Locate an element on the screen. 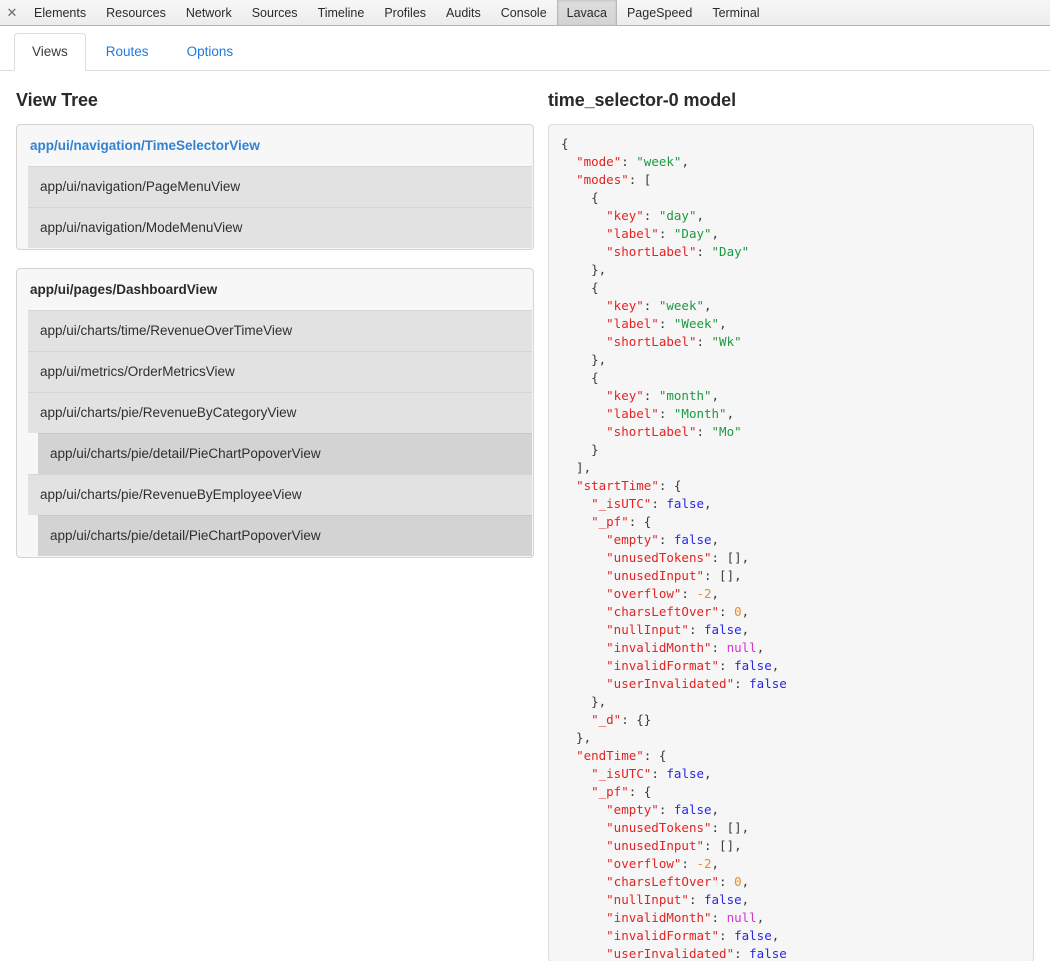  view-tree-group-header: app/ui/navigation/TimeSelectorView is located at coordinates (275, 146).